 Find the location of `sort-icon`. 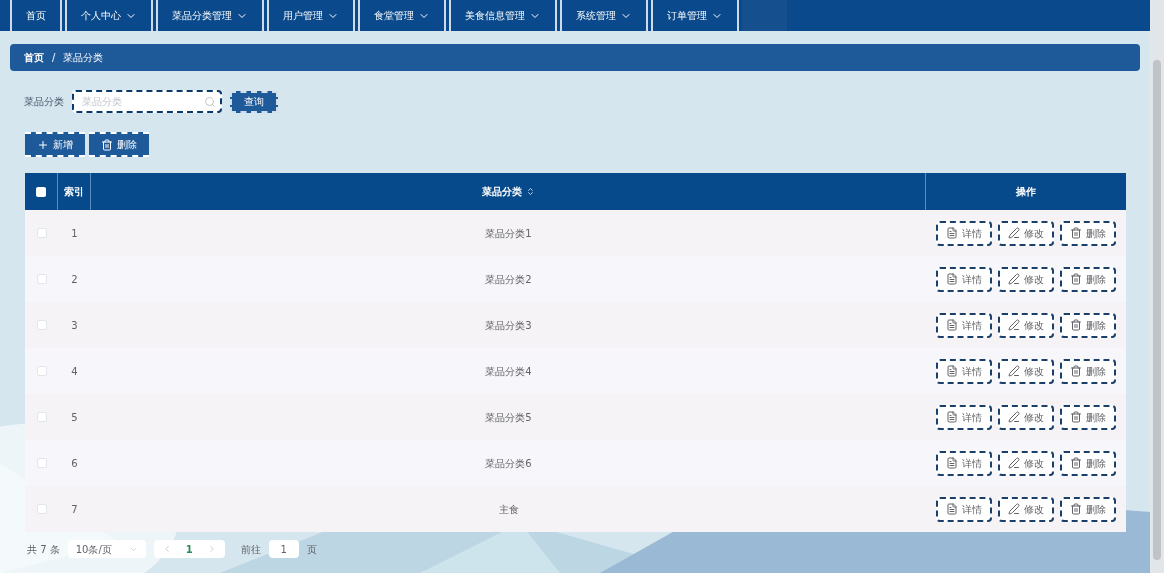

sort-icon is located at coordinates (530, 191).